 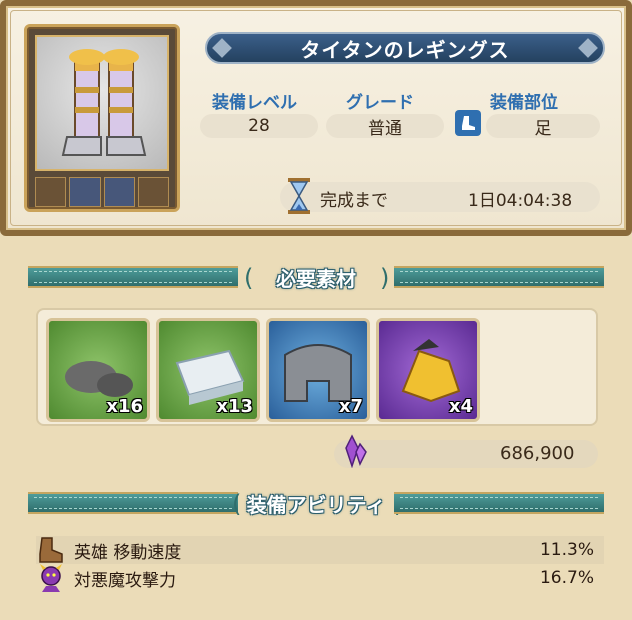 What do you see at coordinates (520, 201) in the screenshot?
I see `timer-value: 1日04:04:38` at bounding box center [520, 201].